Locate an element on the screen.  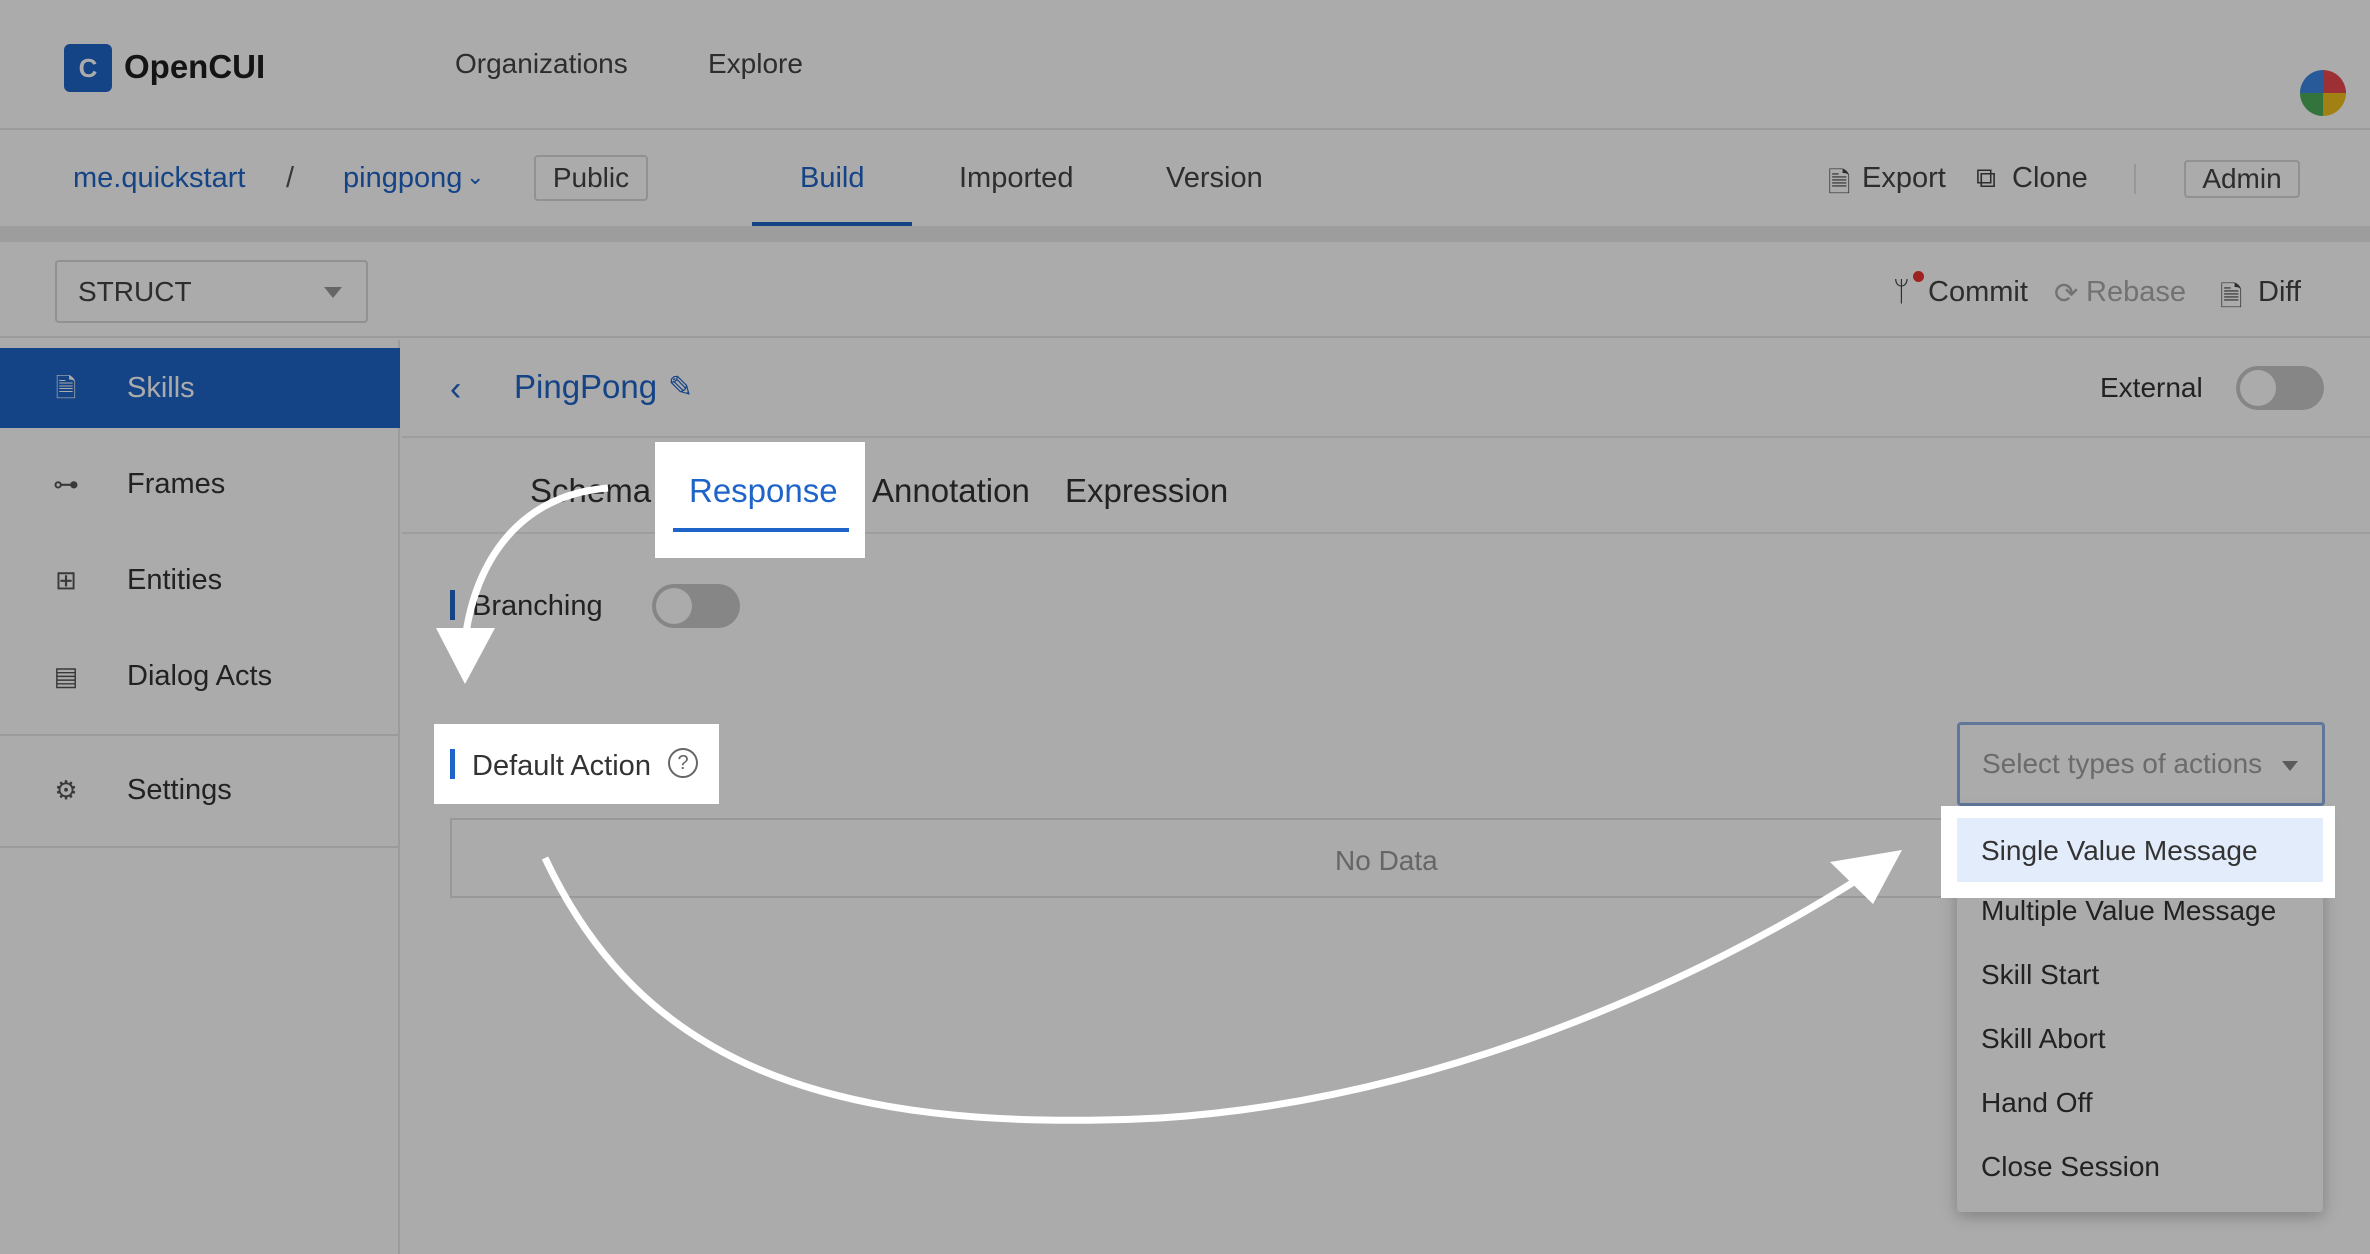
arrow-curve-to-option is located at coordinates (1201, 990).